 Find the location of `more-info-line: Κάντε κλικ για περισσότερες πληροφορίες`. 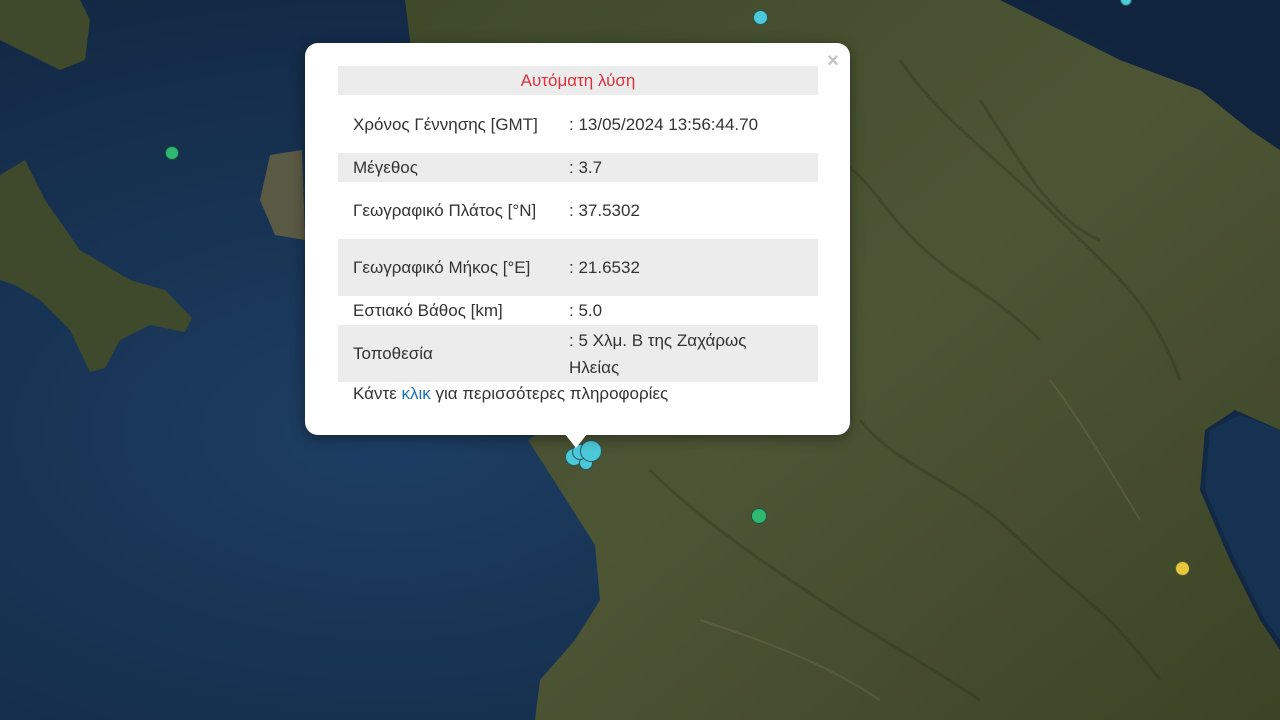

more-info-line: Κάντε κλικ για περισσότερες πληροφορίες is located at coordinates (510, 394).